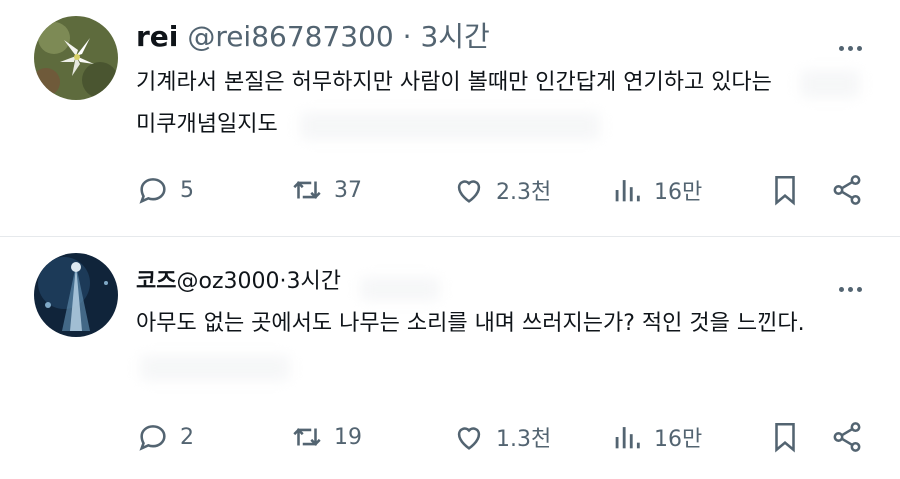  Describe the element at coordinates (326, 437) in the screenshot. I see `repost-button: 19` at that location.